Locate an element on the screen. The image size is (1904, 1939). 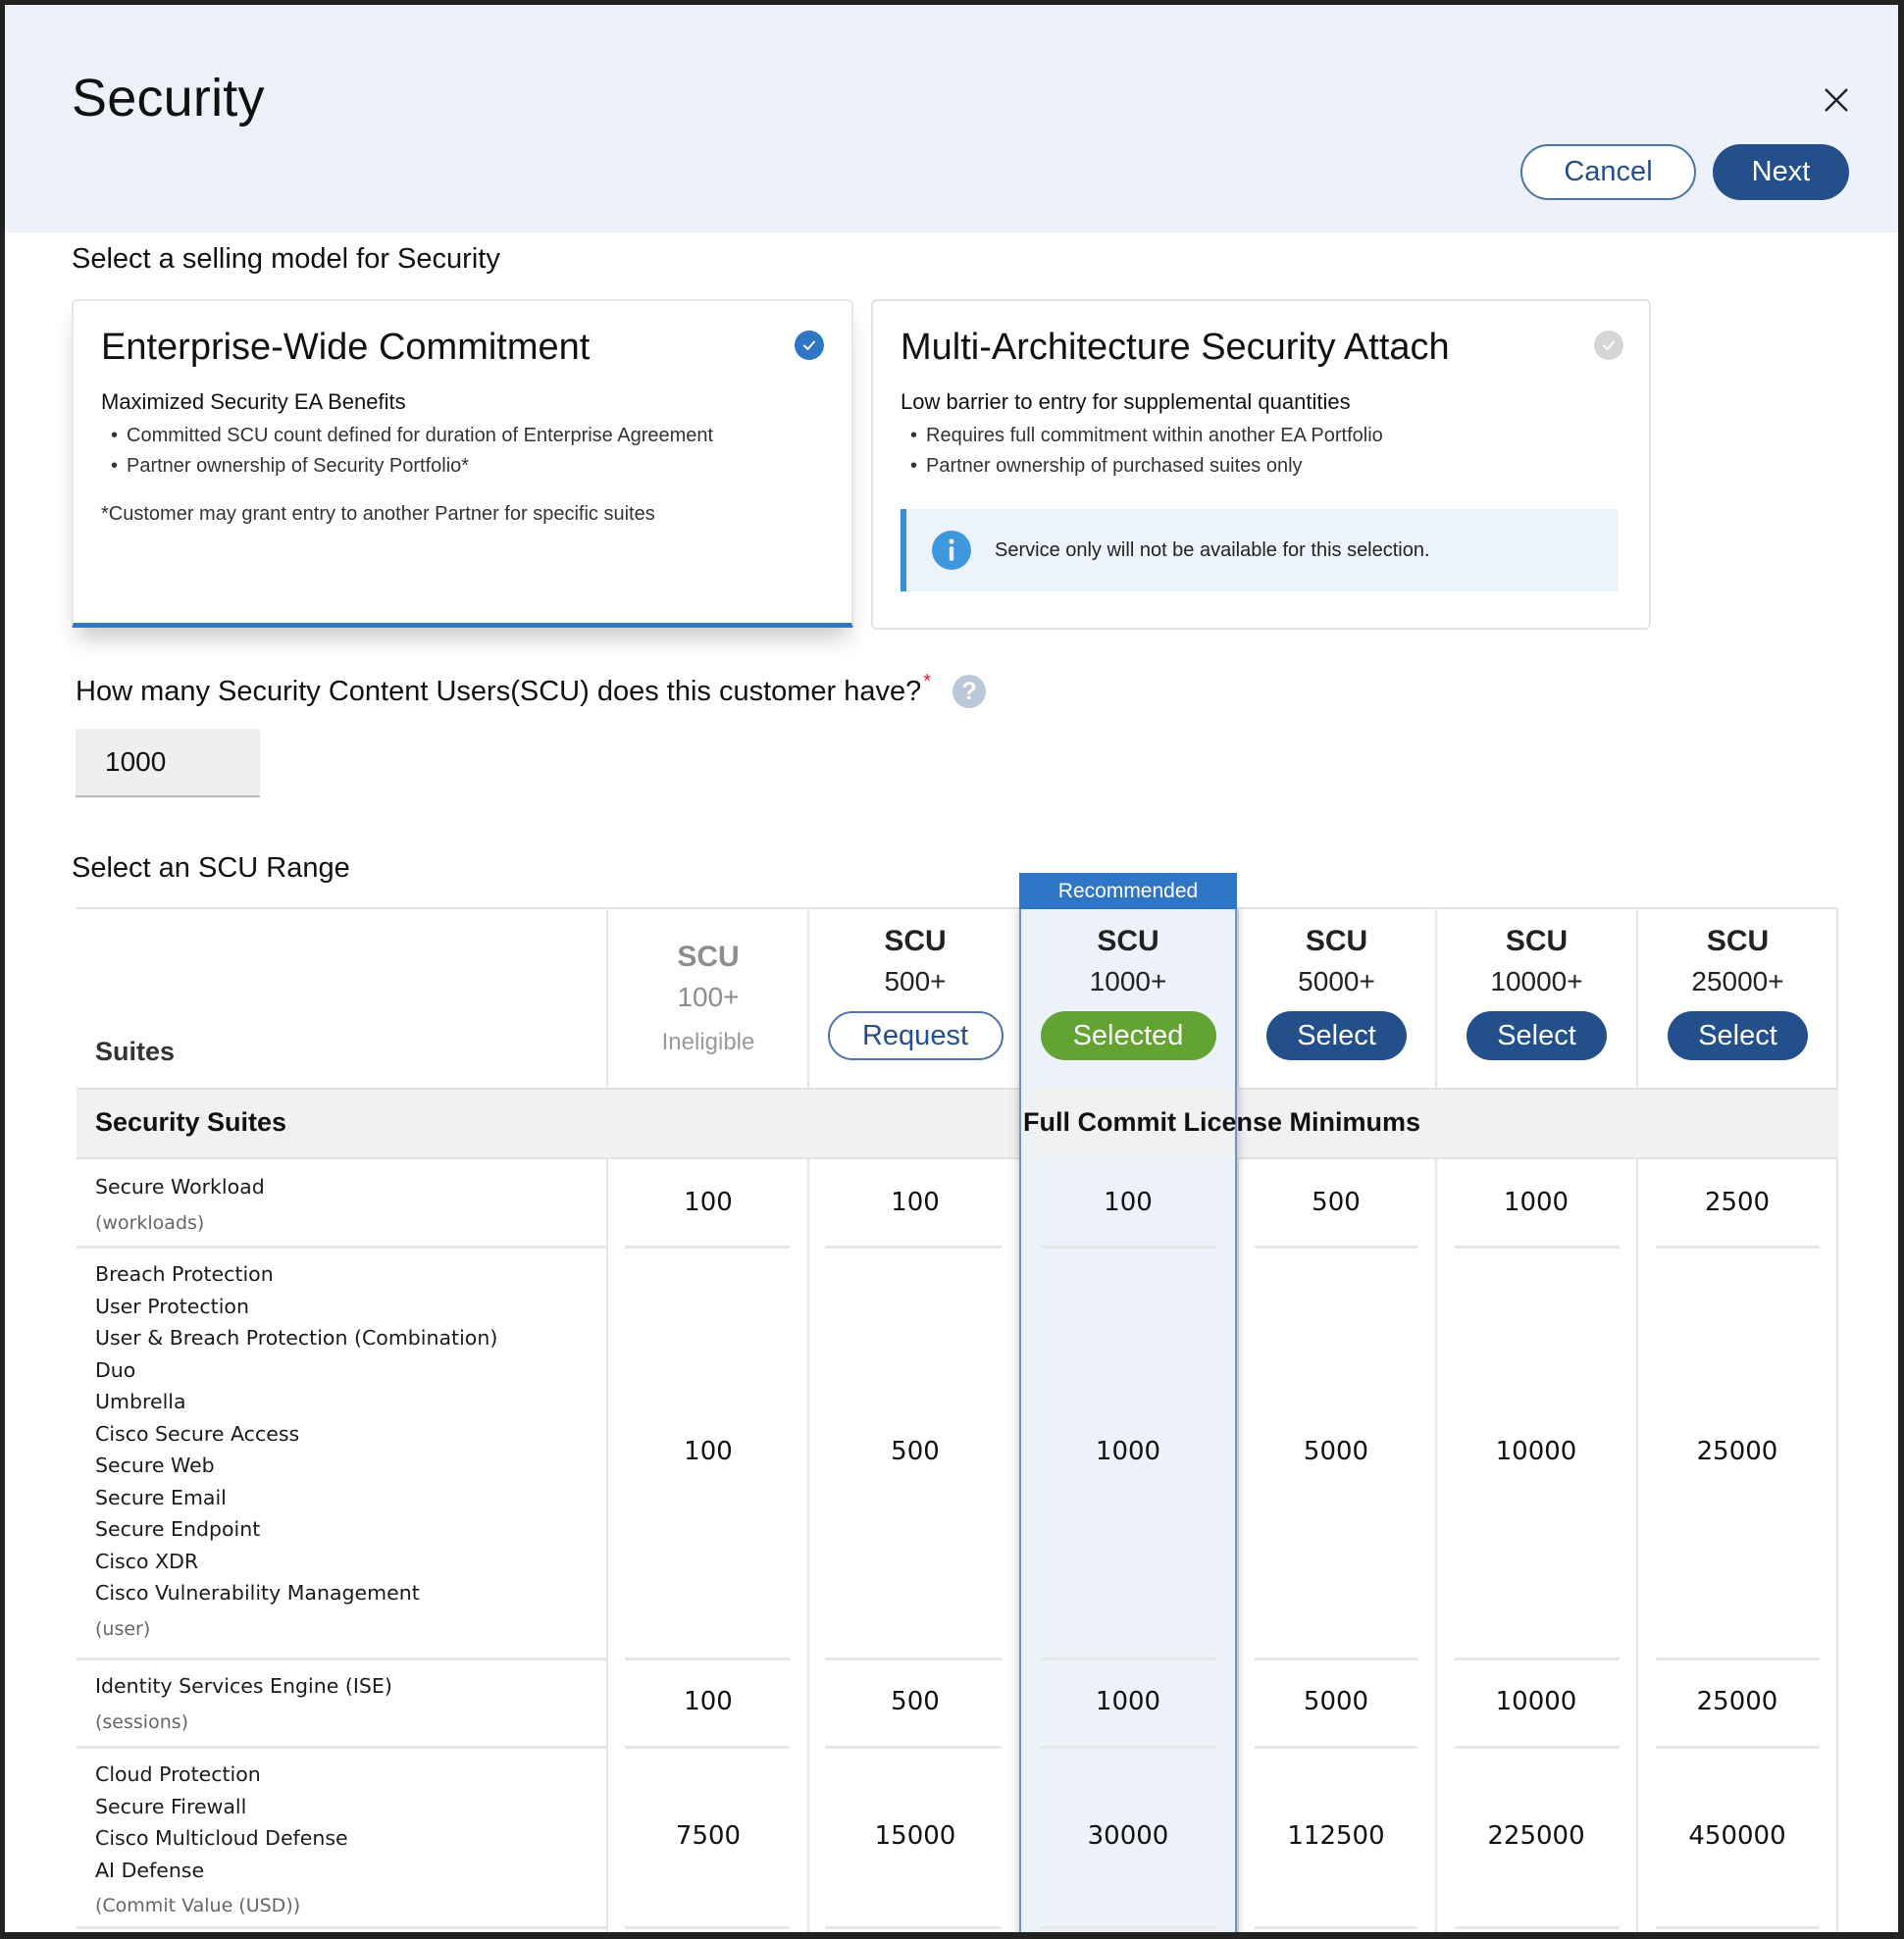
header-scu-100: SCU 100+ Ineligible is located at coordinates (708, 998).